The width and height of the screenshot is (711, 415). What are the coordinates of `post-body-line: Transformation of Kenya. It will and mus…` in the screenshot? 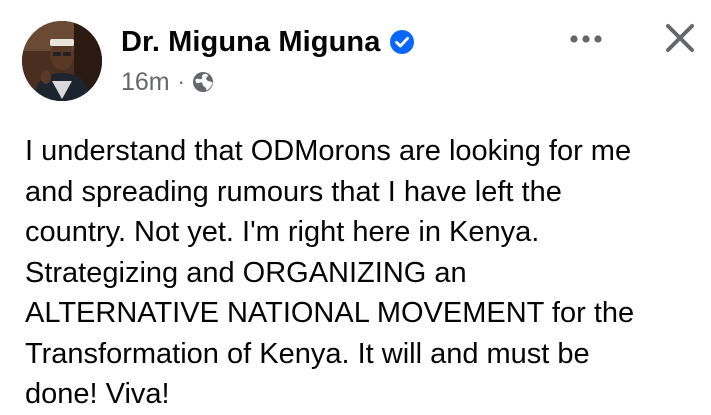 It's located at (307, 353).